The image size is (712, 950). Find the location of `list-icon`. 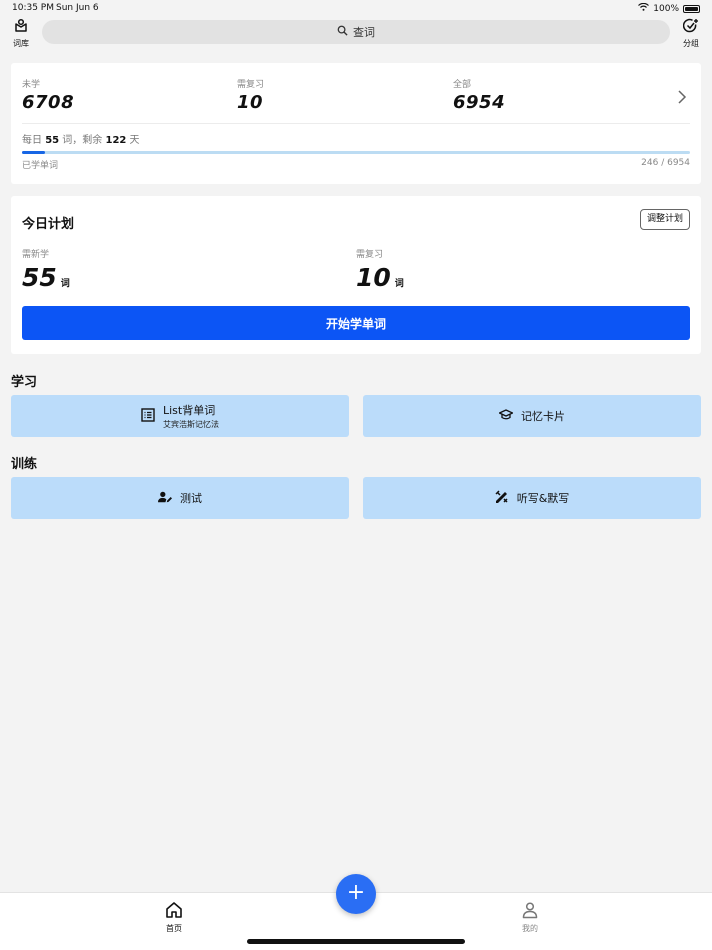

list-icon is located at coordinates (148, 416).